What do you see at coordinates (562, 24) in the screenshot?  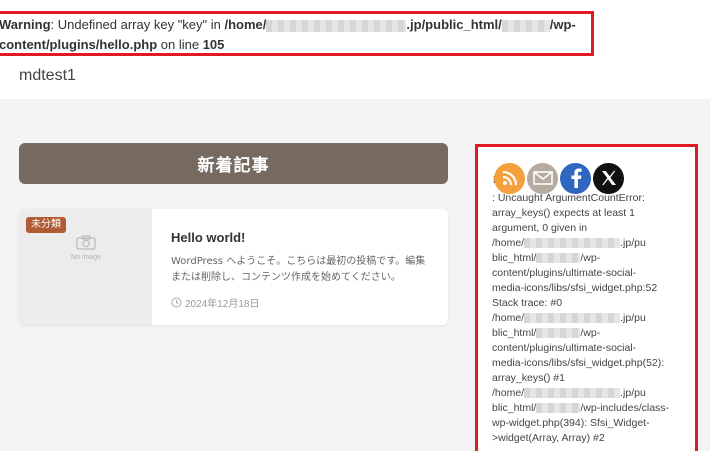 I see `warning-path: /wp-` at bounding box center [562, 24].